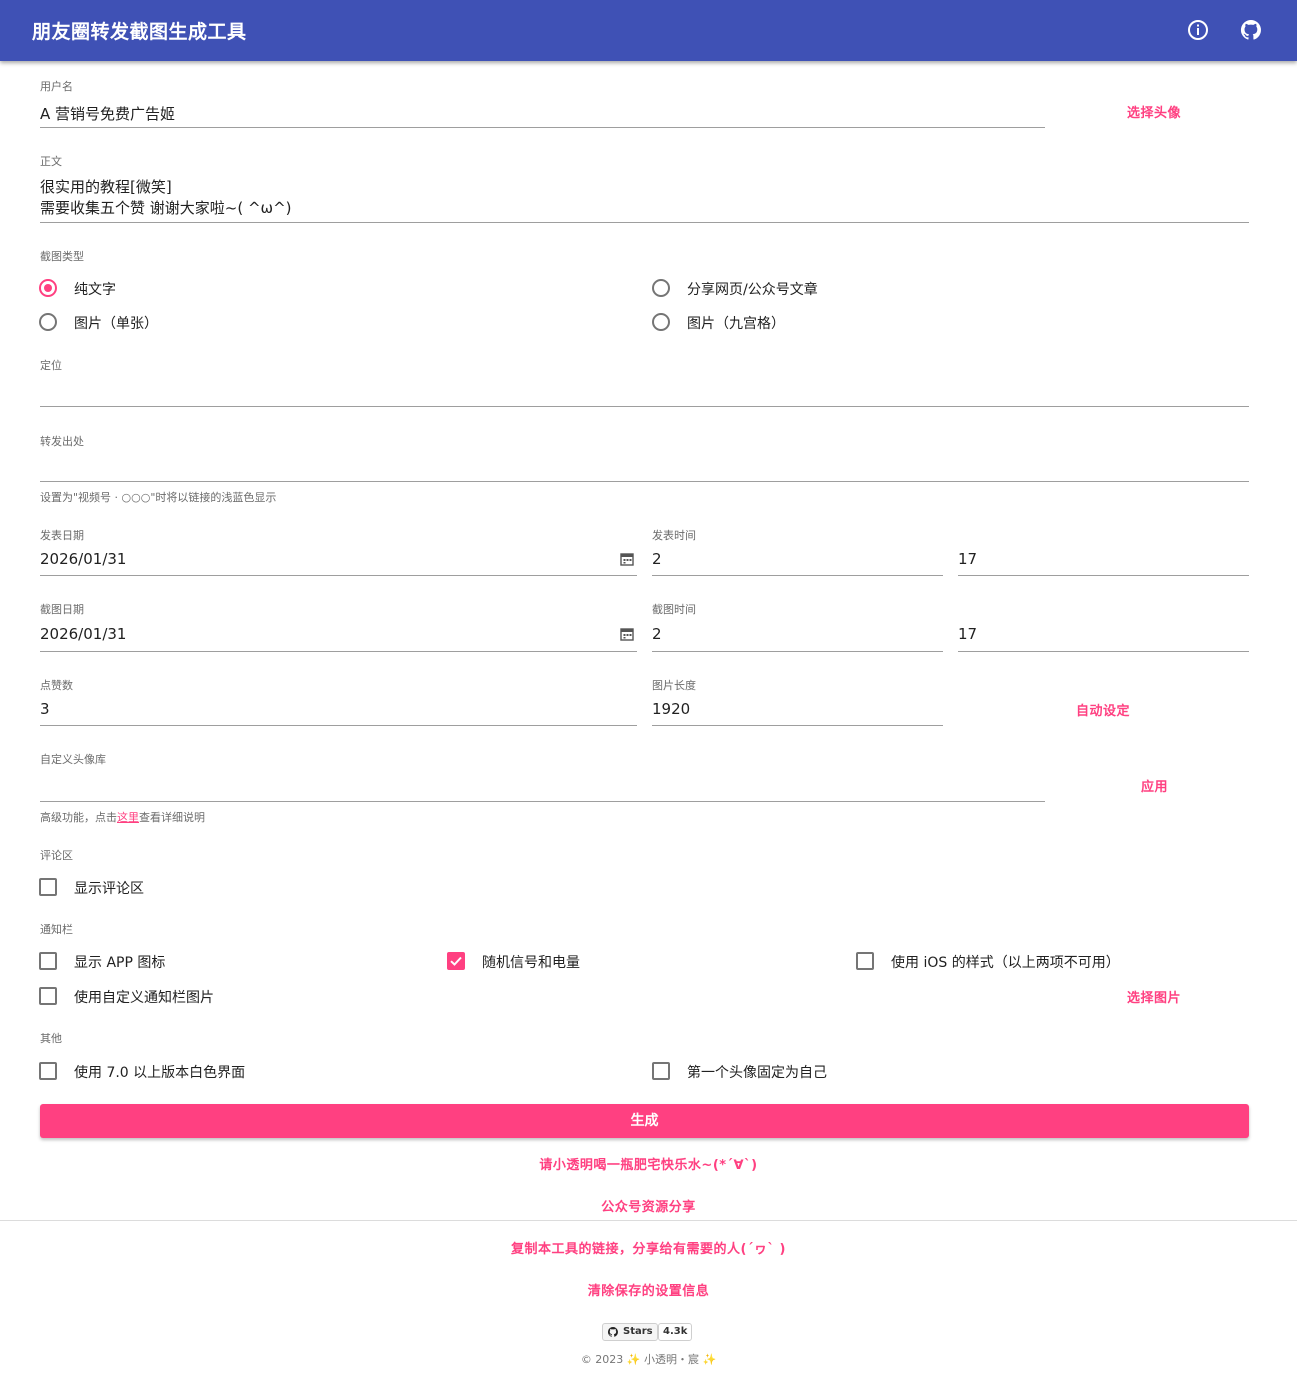 Image resolution: width=1297 pixels, height=1384 pixels. What do you see at coordinates (644, 481) in the screenshot?
I see `forward-source-underline` at bounding box center [644, 481].